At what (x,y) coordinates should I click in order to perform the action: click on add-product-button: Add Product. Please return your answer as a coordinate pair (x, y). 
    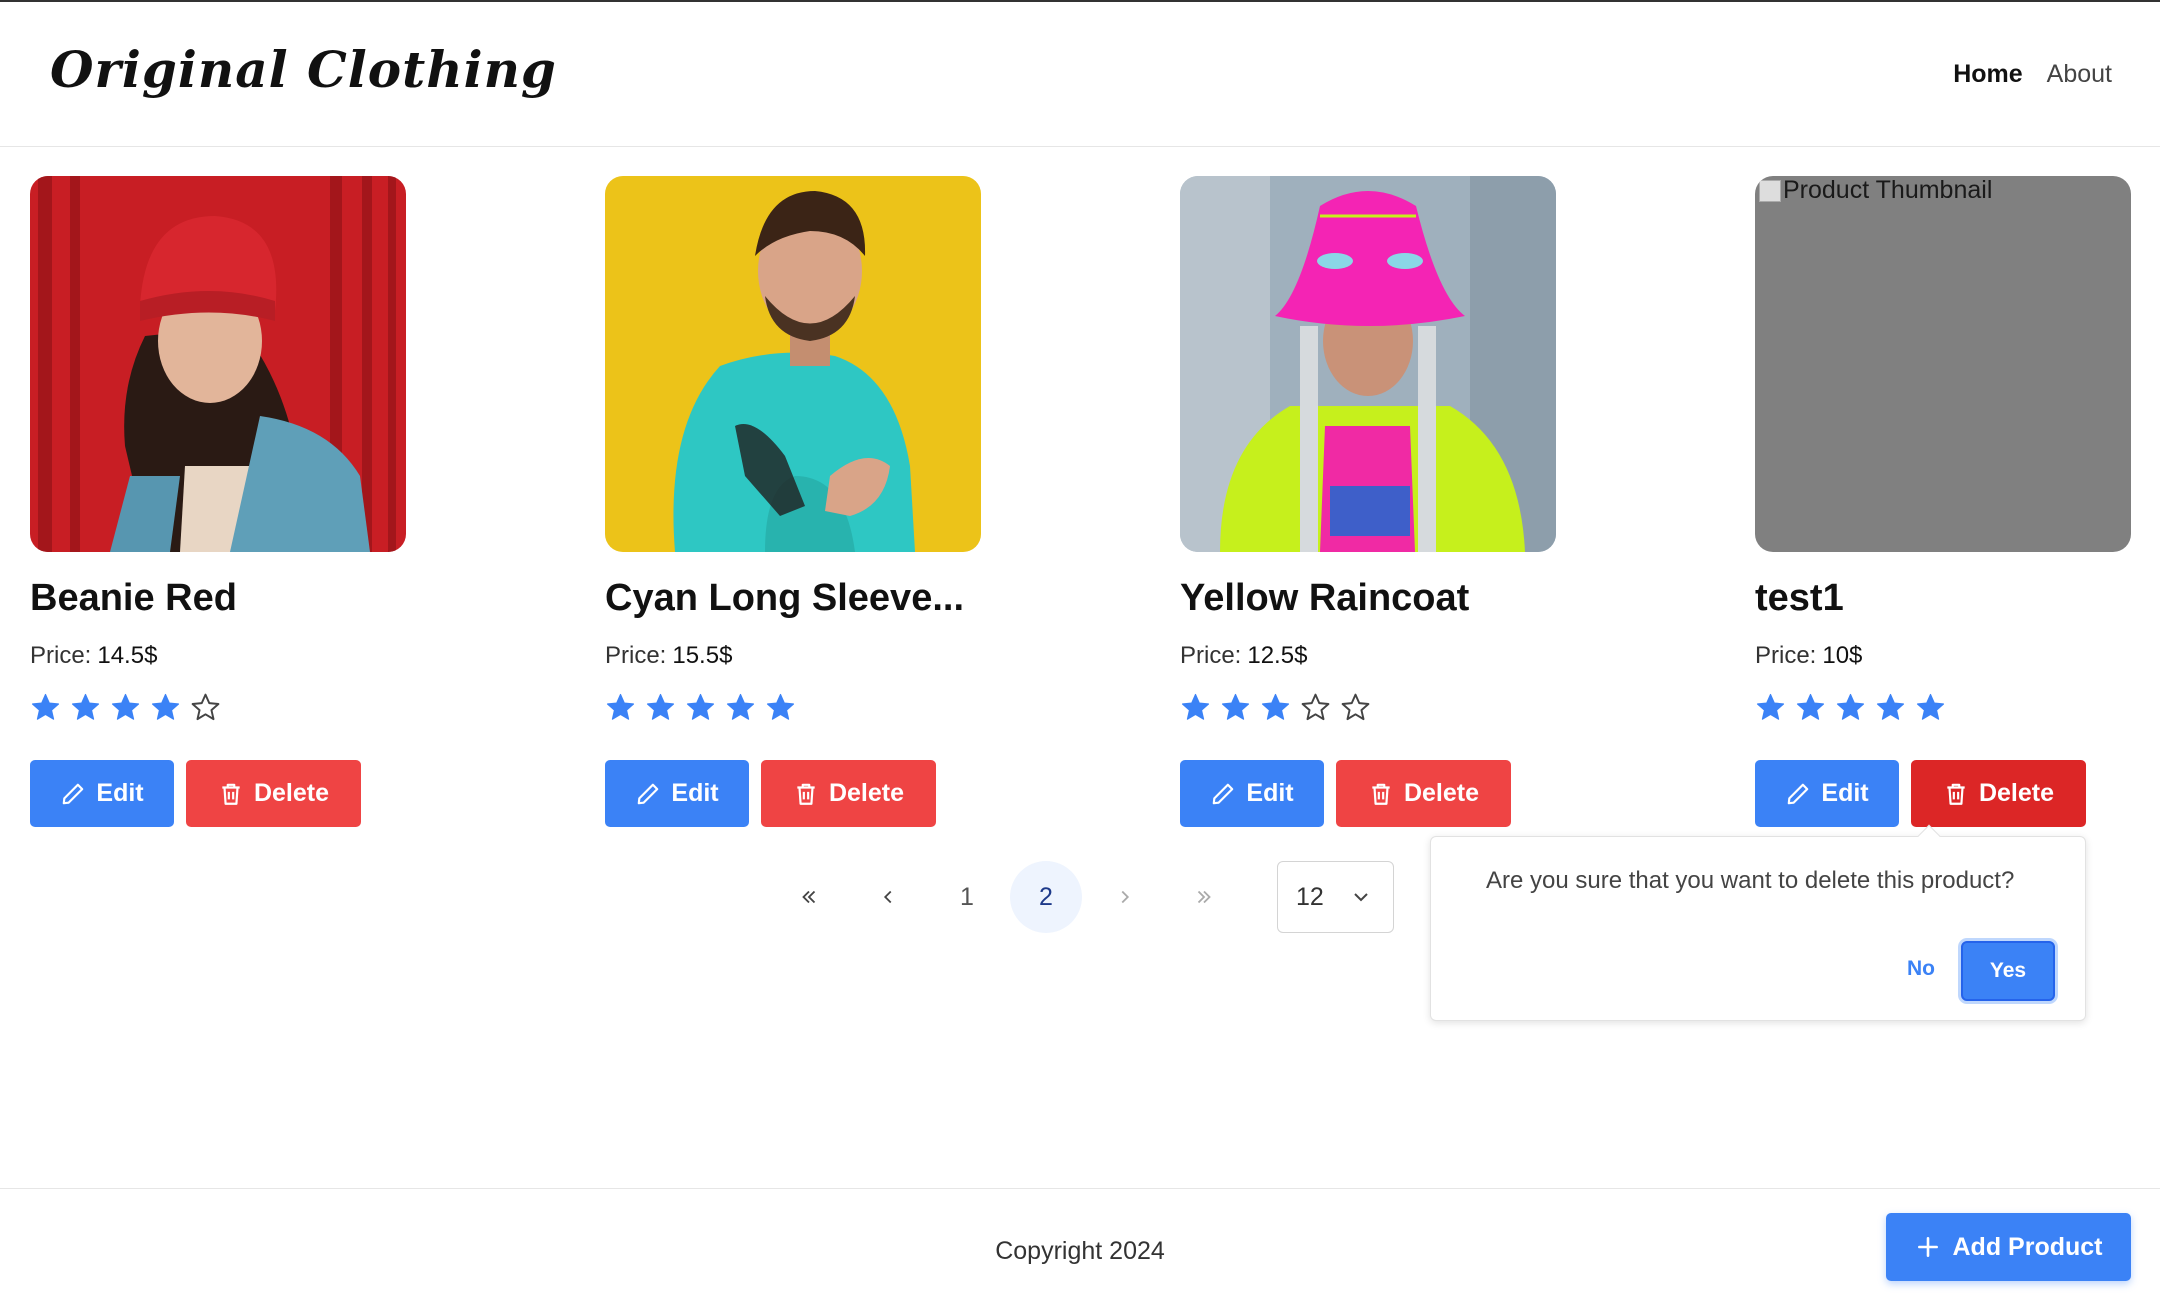
    Looking at the image, I should click on (2008, 1247).